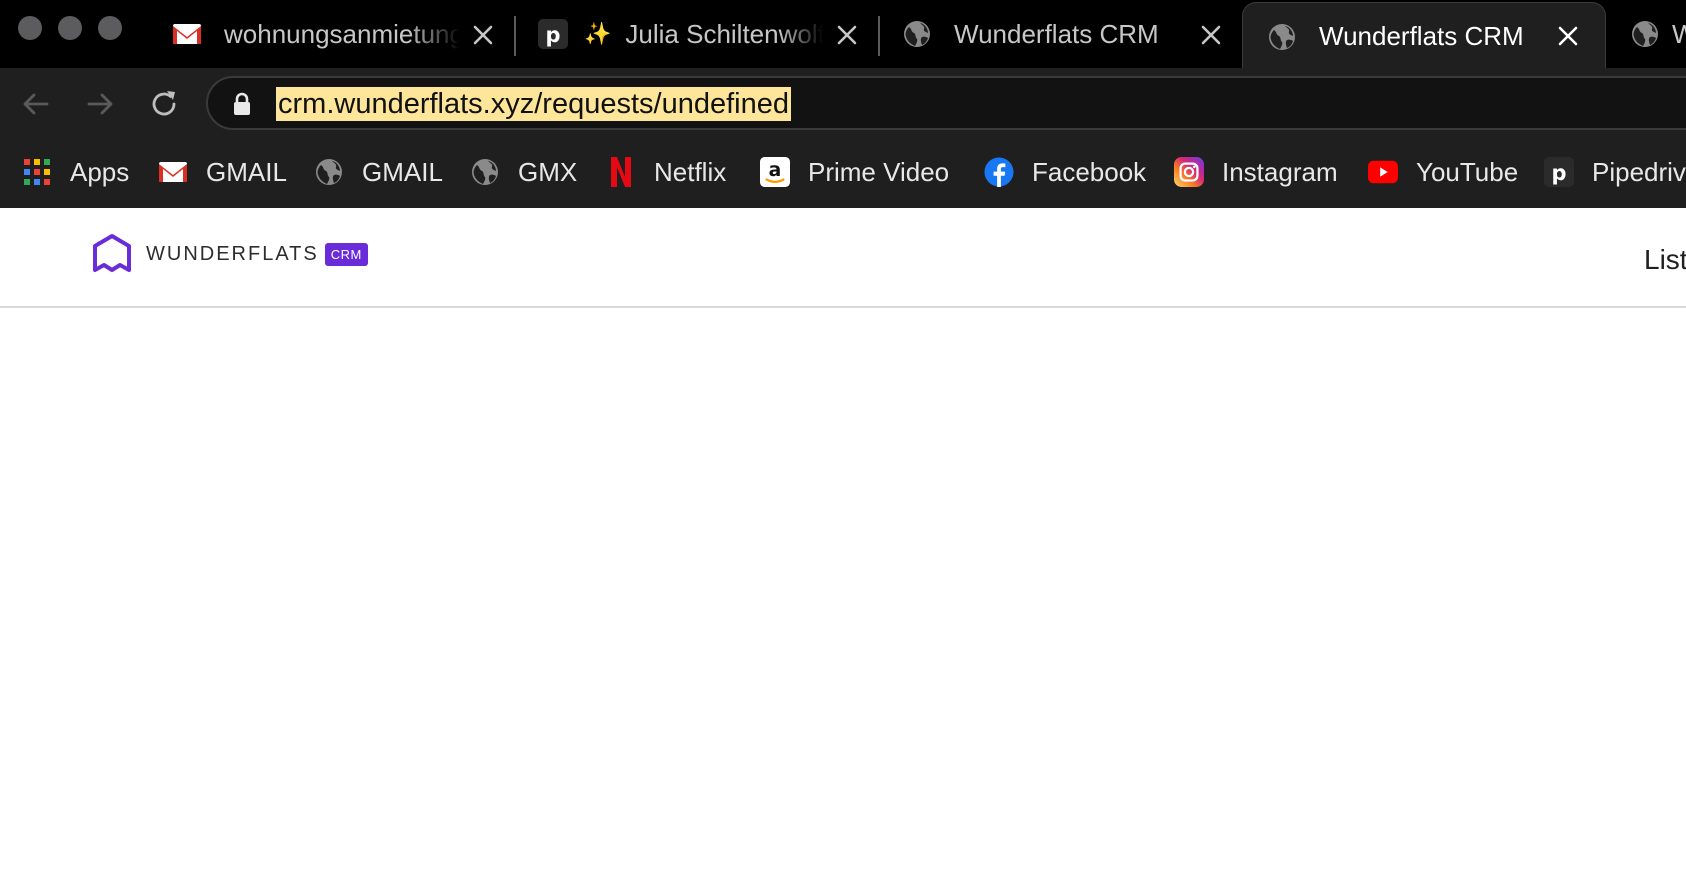 This screenshot has height=888, width=1686. I want to click on bookmark-gmail-2: GMAIL, so click(378, 172).